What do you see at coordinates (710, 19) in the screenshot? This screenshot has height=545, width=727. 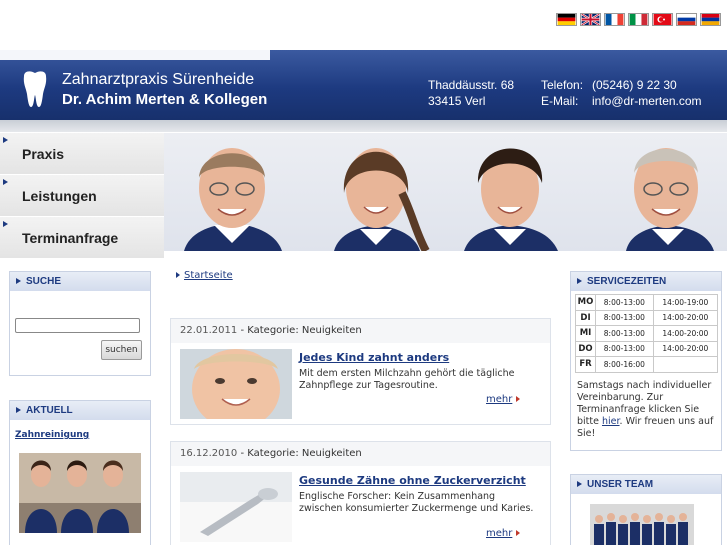 I see `armenian-flag-icon` at bounding box center [710, 19].